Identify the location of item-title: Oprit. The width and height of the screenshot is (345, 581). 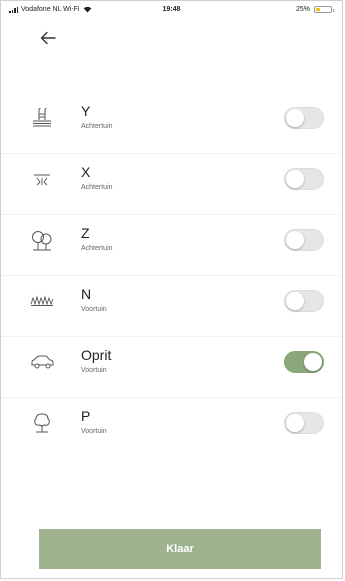
(96, 355).